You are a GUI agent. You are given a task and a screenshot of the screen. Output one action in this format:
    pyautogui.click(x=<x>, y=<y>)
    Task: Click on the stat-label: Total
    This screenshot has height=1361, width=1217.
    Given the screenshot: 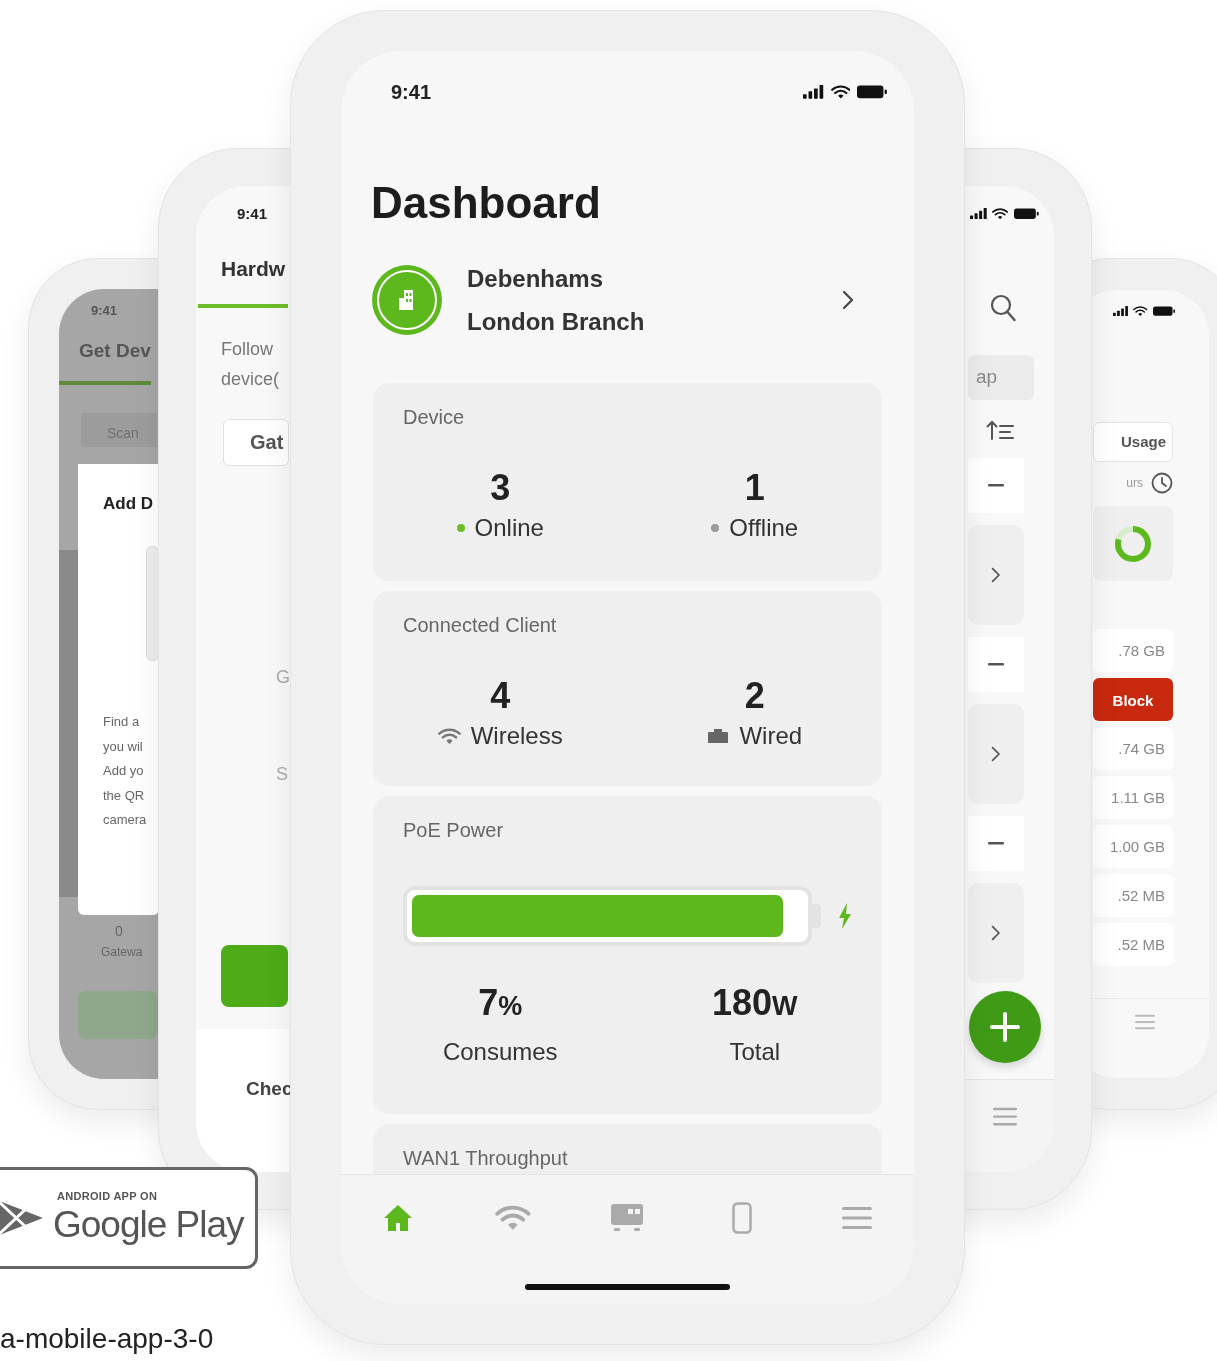 What is the action you would take?
    pyautogui.click(x=755, y=1052)
    